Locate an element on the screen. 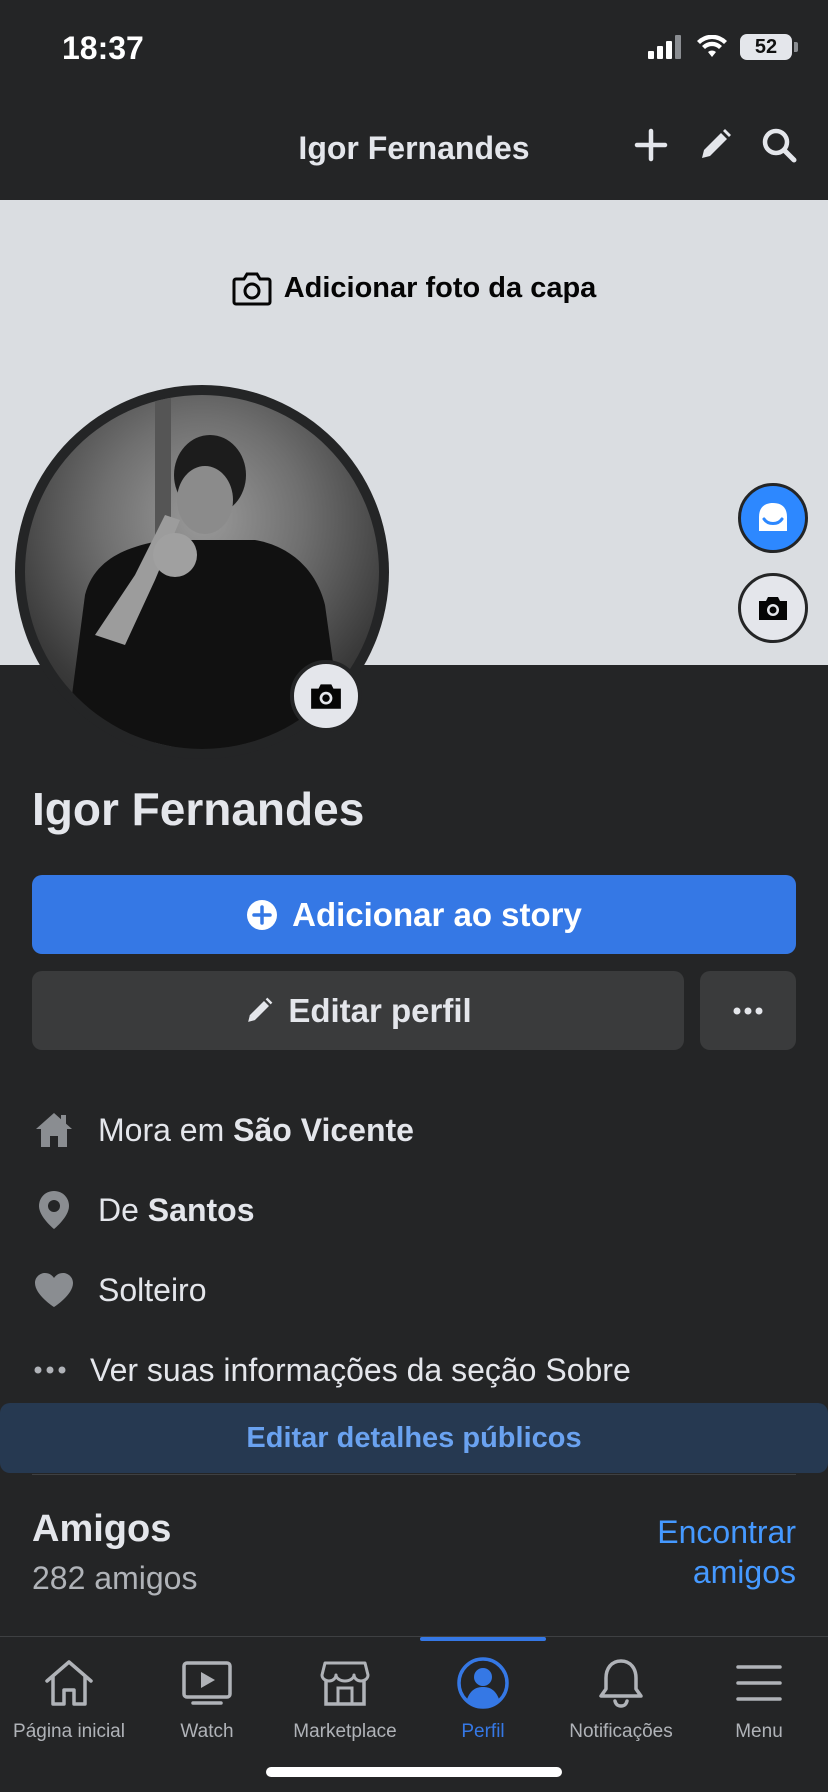 This screenshot has width=828, height=1792. battery-indicator: 52 is located at coordinates (769, 47).